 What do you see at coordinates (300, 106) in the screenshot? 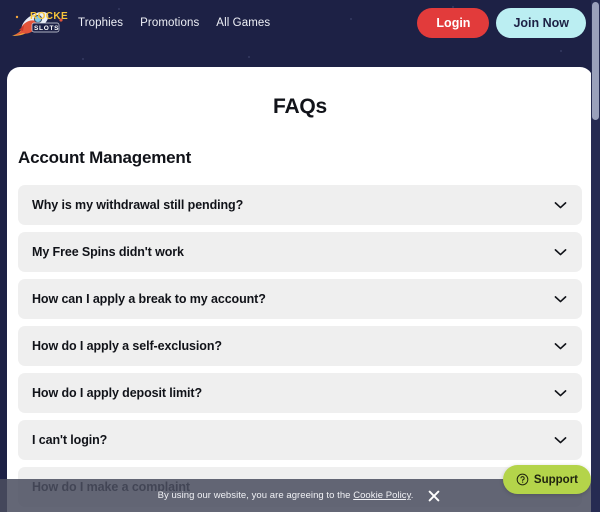
I see `page-title: FAQs` at bounding box center [300, 106].